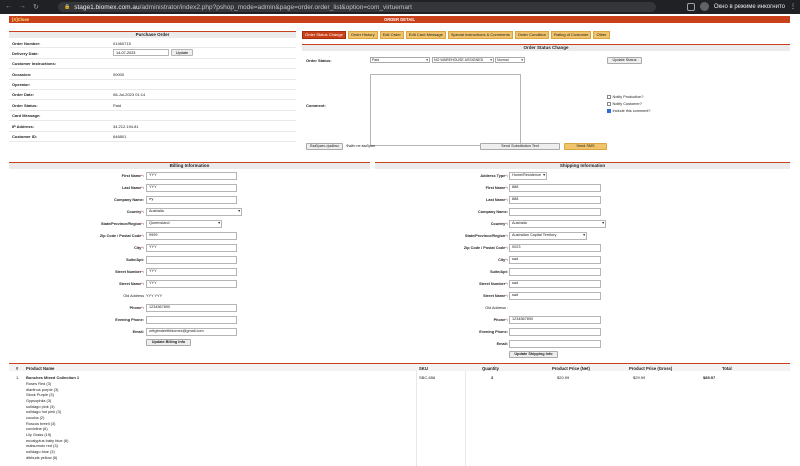 This screenshot has height=466, width=800. I want to click on comment-label: Comment:, so click(316, 105).